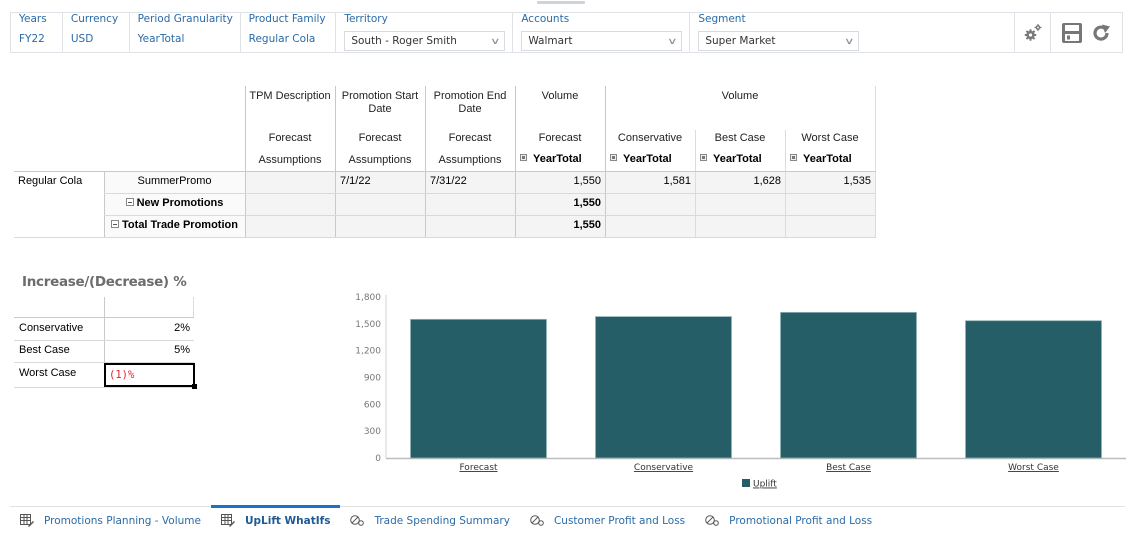 This screenshot has height=534, width=1127. Describe the element at coordinates (180, 203) in the screenshot. I see `row-header-label: New Promotions` at that location.